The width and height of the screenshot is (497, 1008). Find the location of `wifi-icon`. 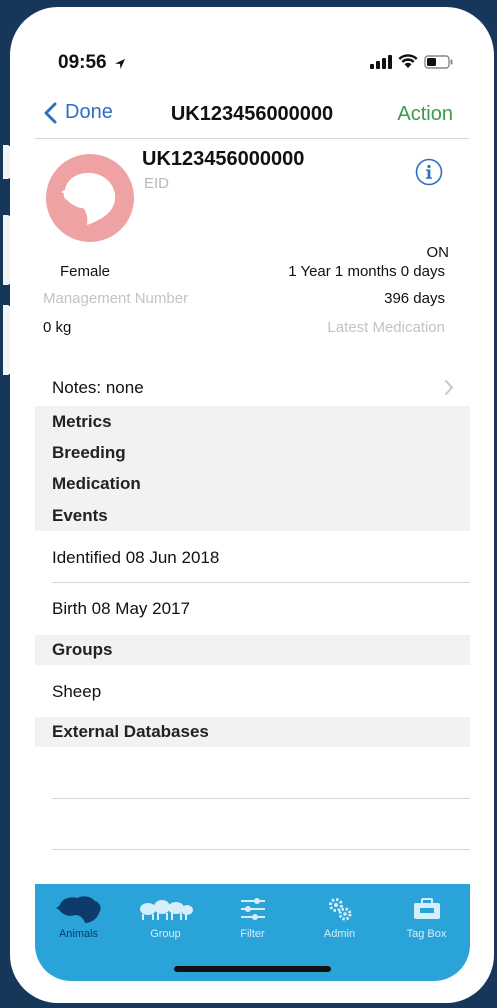

wifi-icon is located at coordinates (408, 61).